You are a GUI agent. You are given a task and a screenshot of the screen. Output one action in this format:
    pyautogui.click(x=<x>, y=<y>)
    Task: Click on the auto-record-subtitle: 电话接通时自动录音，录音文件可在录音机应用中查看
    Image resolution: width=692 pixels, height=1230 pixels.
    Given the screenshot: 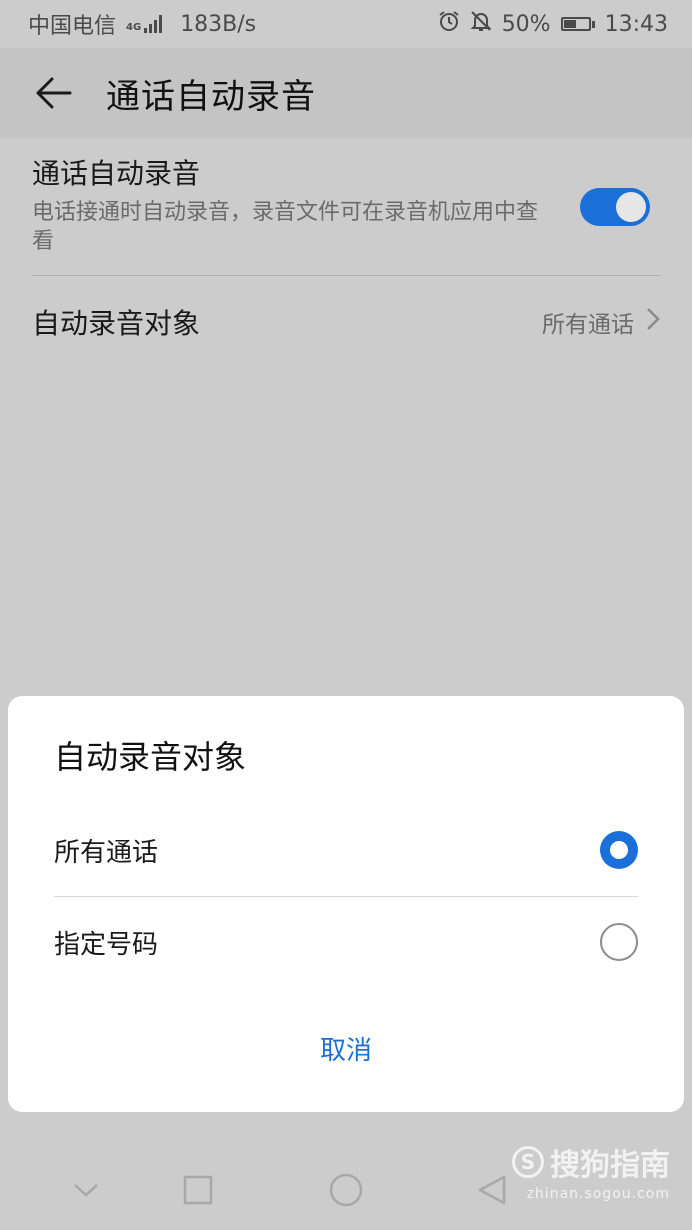 What is the action you would take?
    pyautogui.click(x=285, y=227)
    